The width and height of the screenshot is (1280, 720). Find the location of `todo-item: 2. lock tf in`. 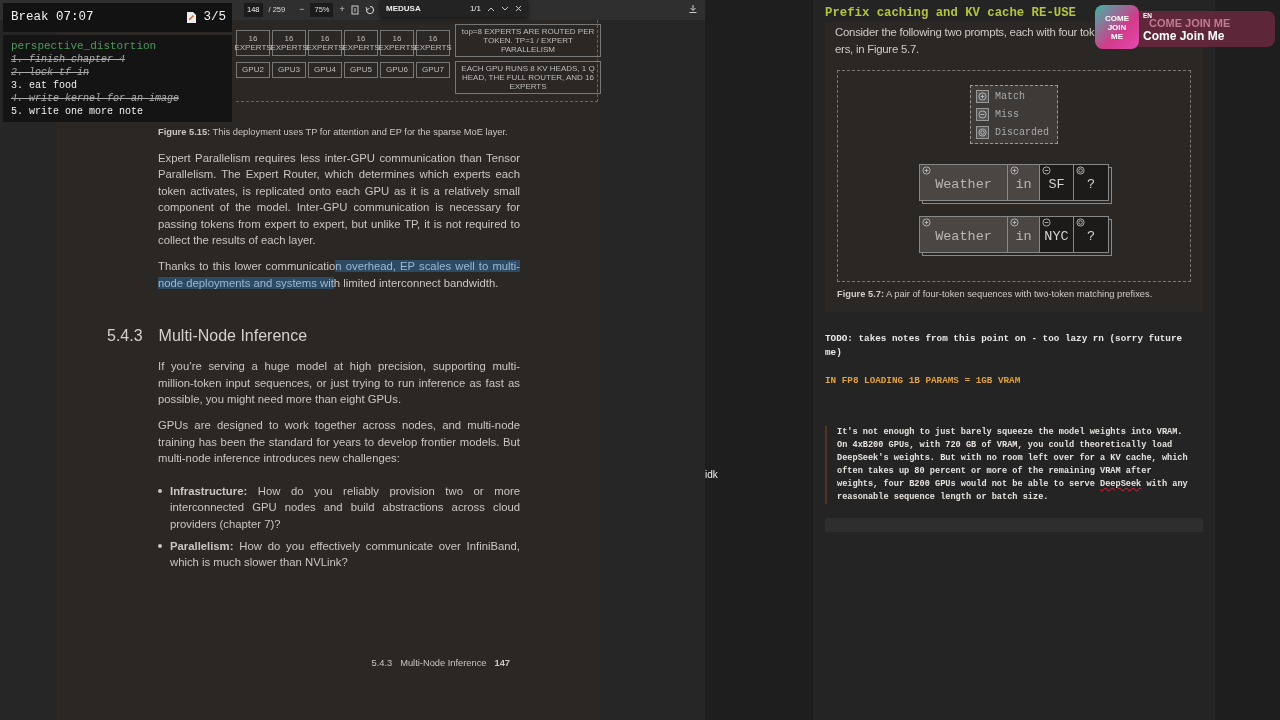

todo-item: 2. lock tf in is located at coordinates (50, 72).